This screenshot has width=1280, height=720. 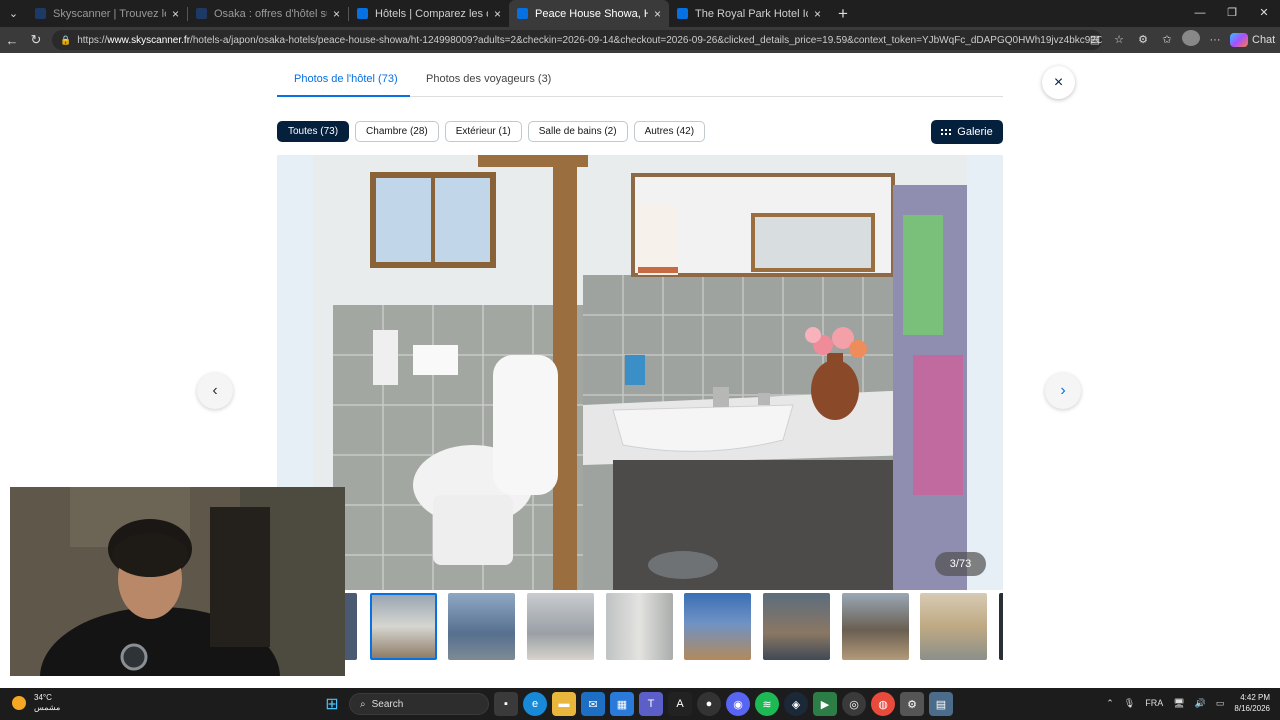 I want to click on chevron-up-icon: ⌃, so click(x=1110, y=703).